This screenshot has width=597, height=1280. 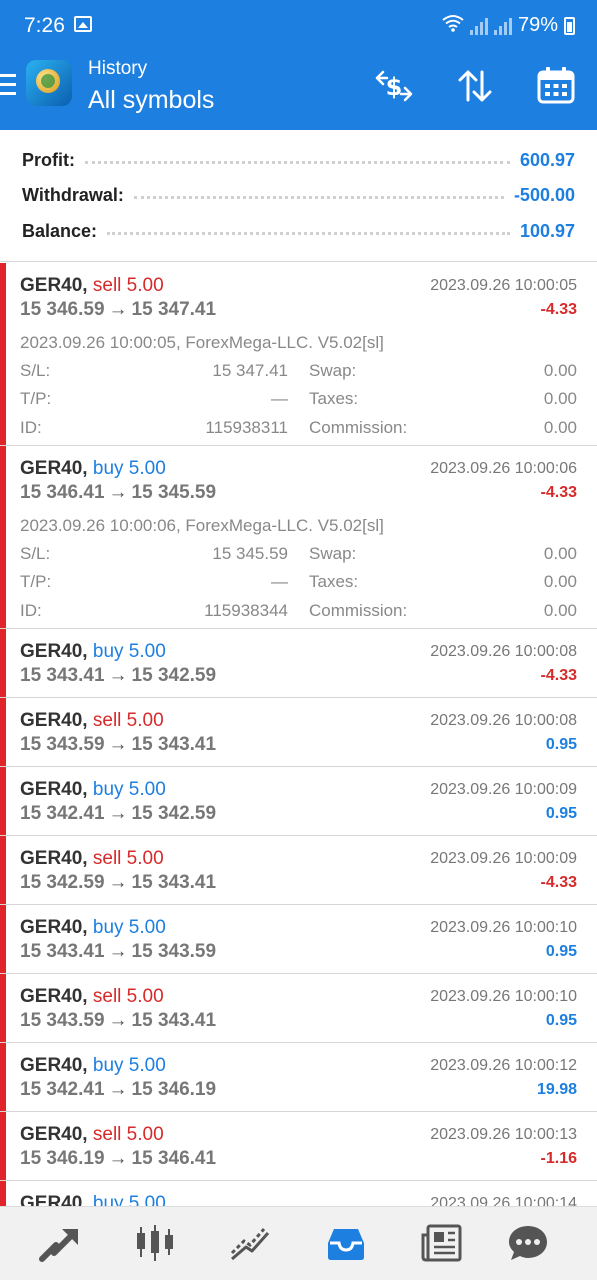 What do you see at coordinates (60, 230) in the screenshot?
I see `balance-label: Balance:` at bounding box center [60, 230].